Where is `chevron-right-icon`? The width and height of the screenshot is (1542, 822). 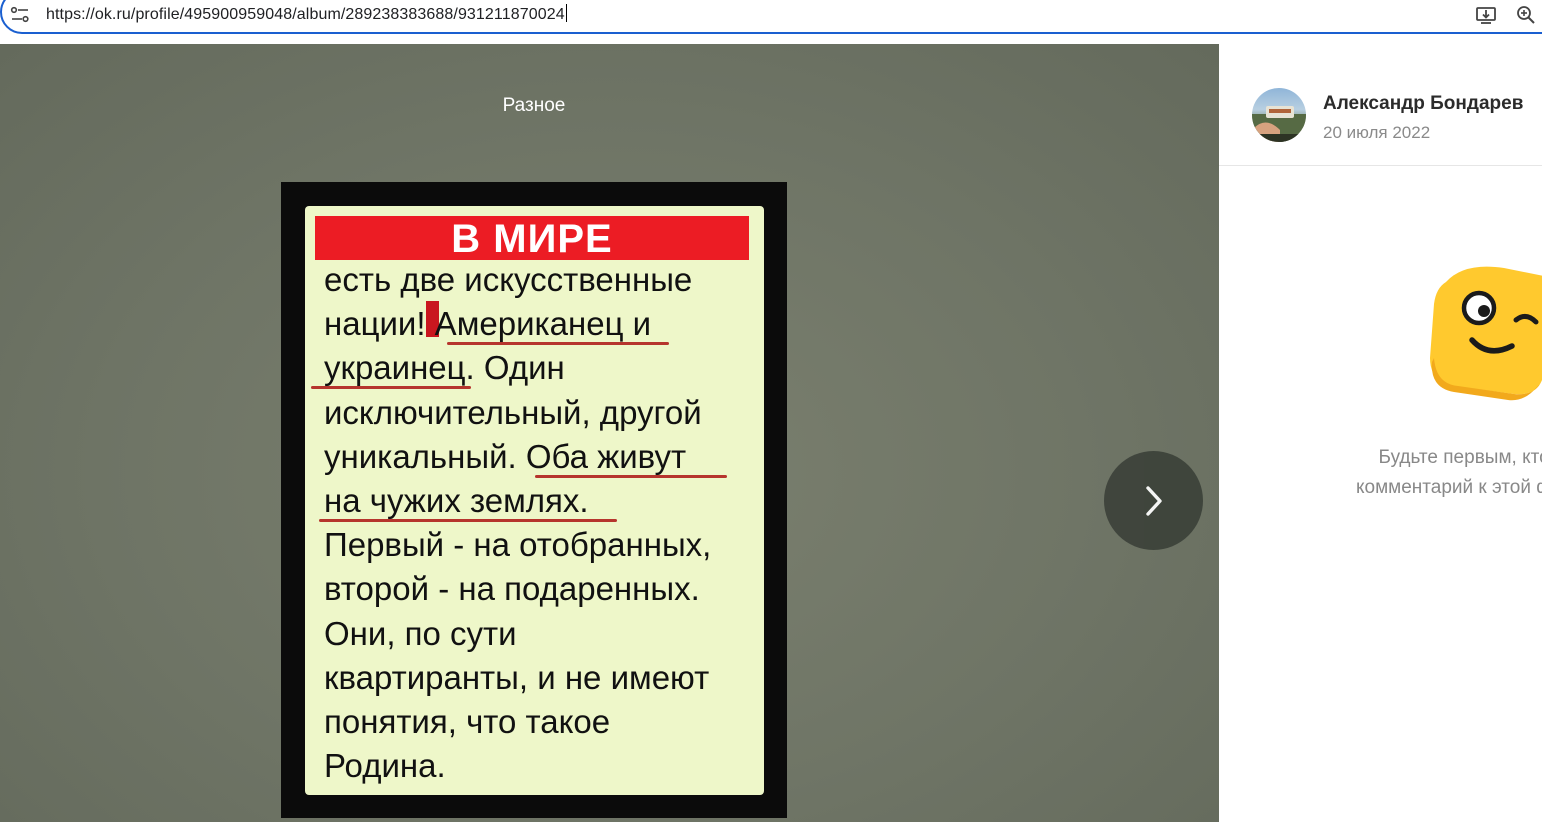 chevron-right-icon is located at coordinates (1154, 501).